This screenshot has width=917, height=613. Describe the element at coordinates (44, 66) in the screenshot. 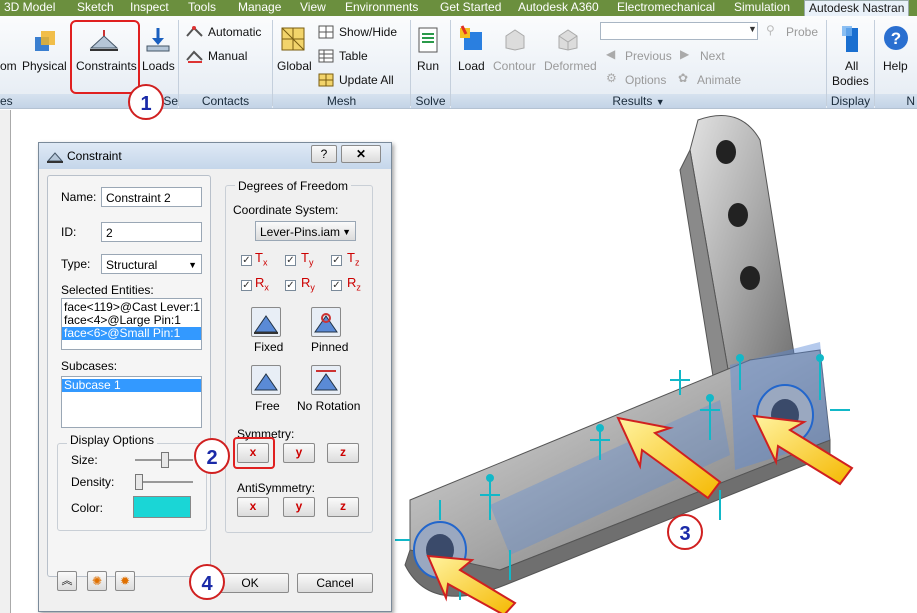

I see `physical-button: Physical` at that location.